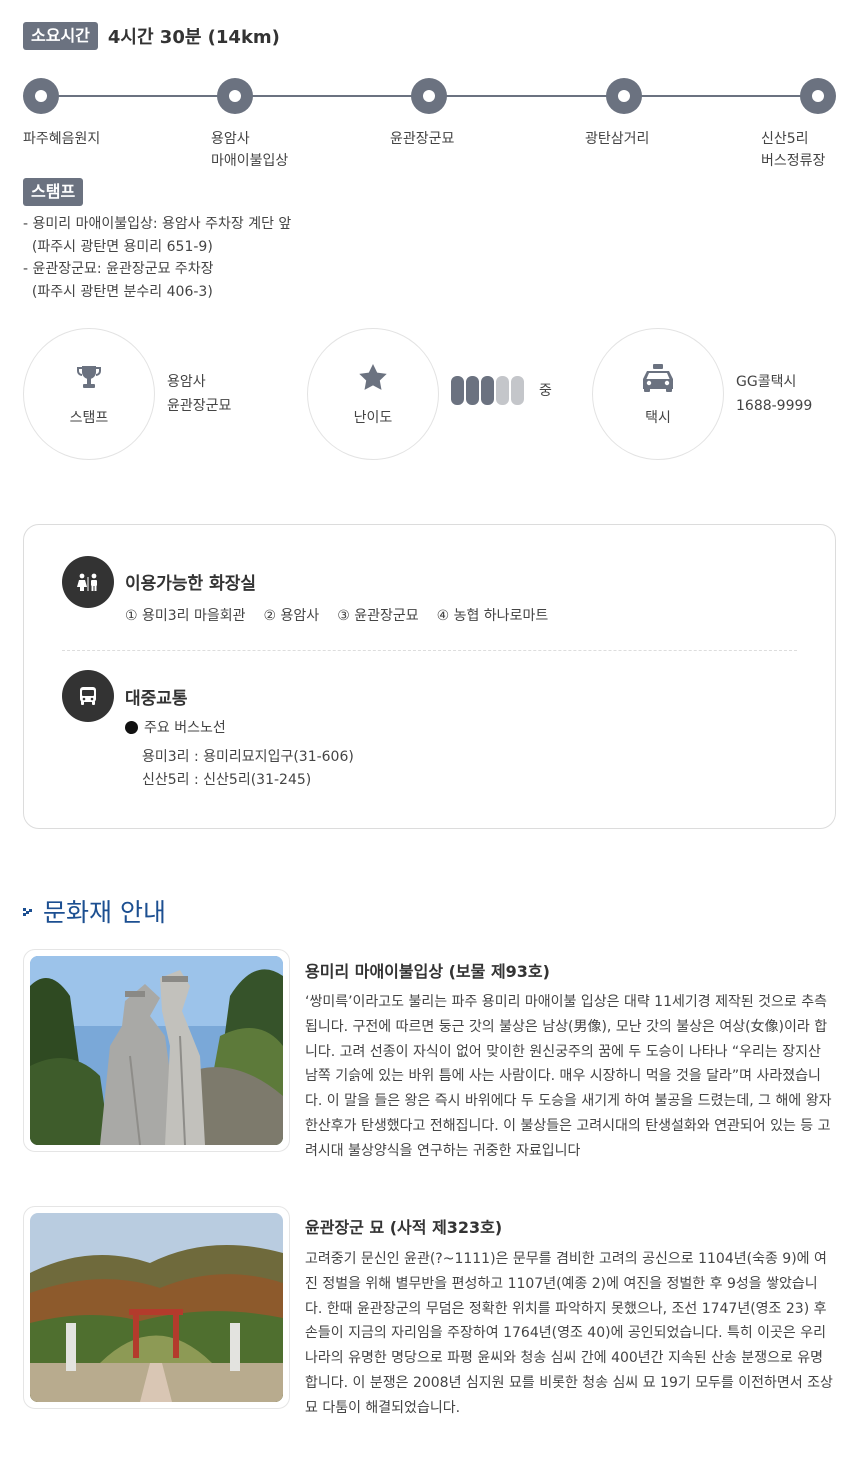  I want to click on taxi-icon, so click(658, 380).